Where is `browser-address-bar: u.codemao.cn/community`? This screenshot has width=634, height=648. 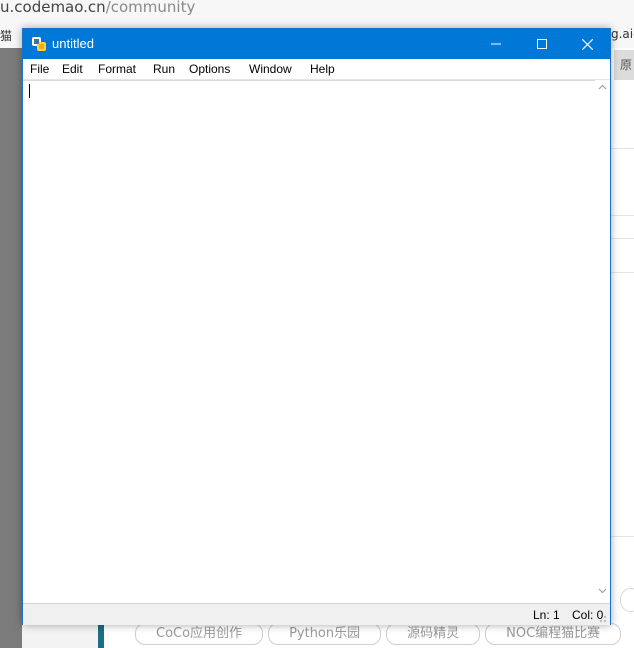
browser-address-bar: u.codemao.cn/community is located at coordinates (317, 8).